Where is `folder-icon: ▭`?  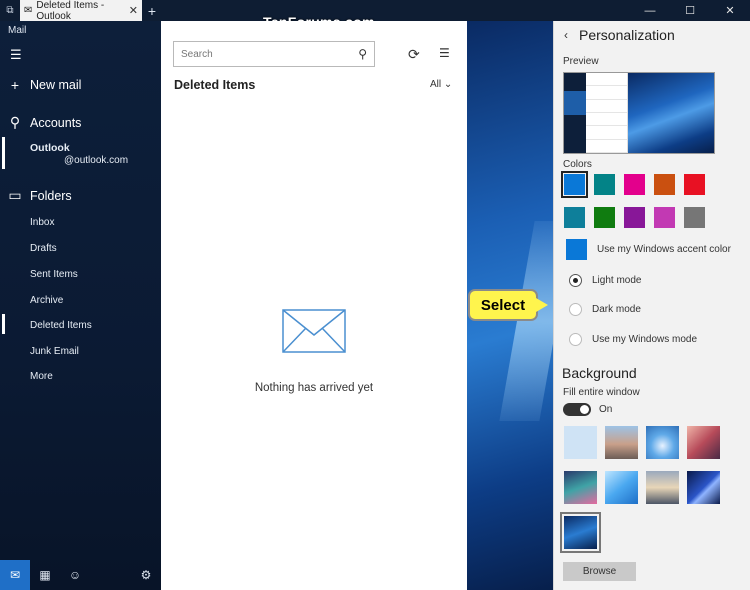
folder-icon: ▭ is located at coordinates (15, 195).